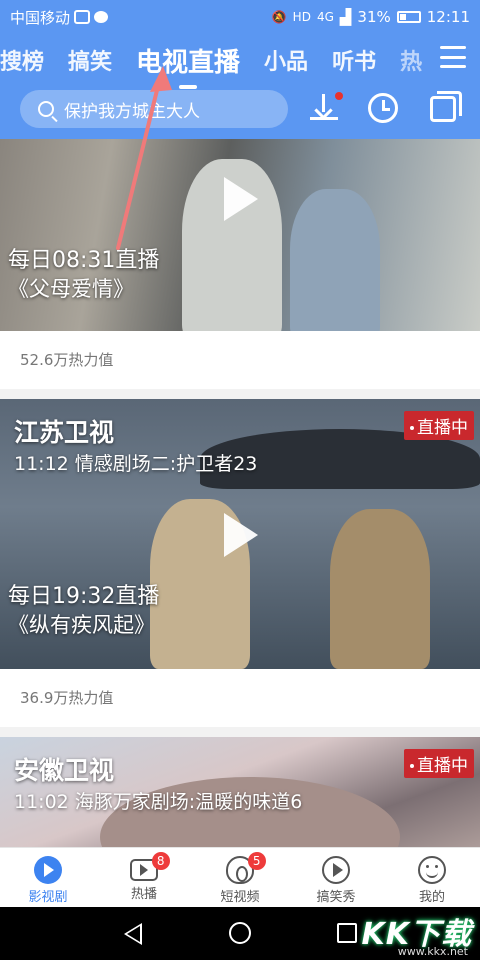 Image resolution: width=480 pixels, height=960 pixels. I want to click on tab-xiaopin: 小品, so click(286, 60).